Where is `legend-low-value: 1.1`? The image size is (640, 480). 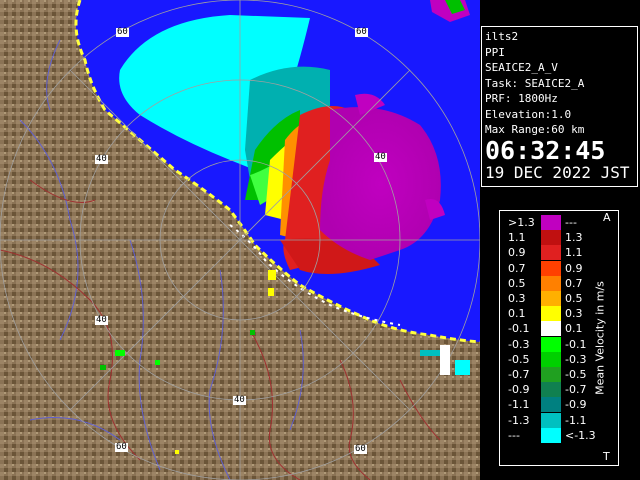 legend-low-value: 1.1 is located at coordinates (517, 238).